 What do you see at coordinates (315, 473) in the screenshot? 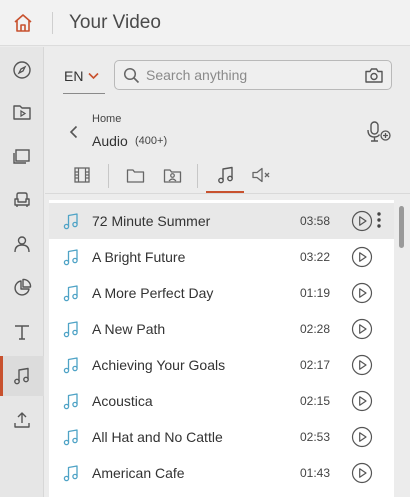
I see `track-duration: 01:43` at bounding box center [315, 473].